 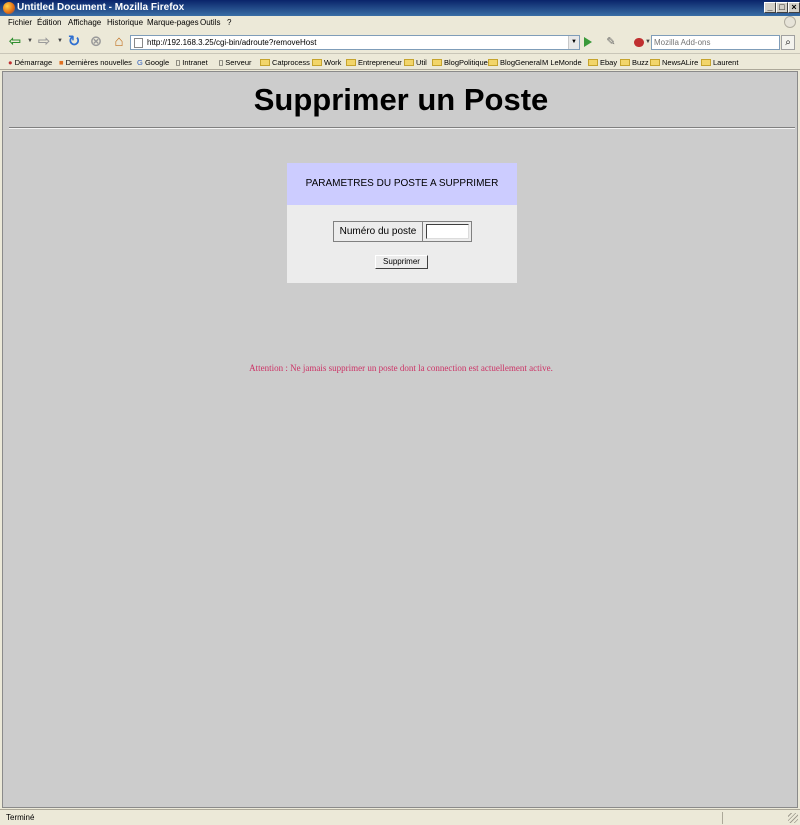 I want to click on menu-fichier: Fichier, so click(x=20, y=23).